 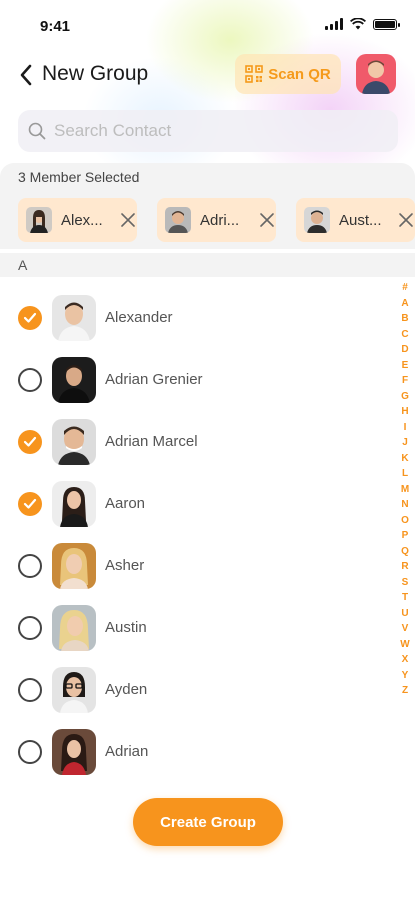 What do you see at coordinates (405, 397) in the screenshot?
I see `alphabet-index-letter: G` at bounding box center [405, 397].